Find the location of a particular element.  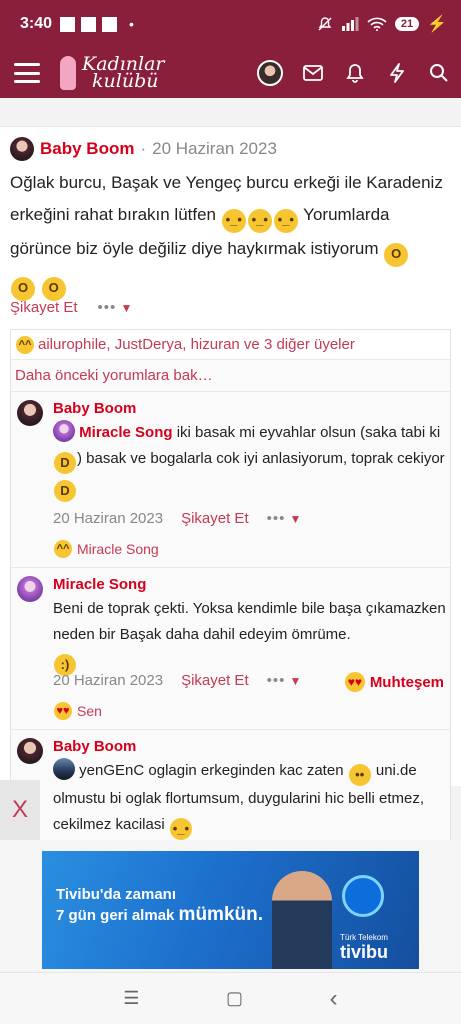

reaction-label: Muhteşem is located at coordinates (406, 682).